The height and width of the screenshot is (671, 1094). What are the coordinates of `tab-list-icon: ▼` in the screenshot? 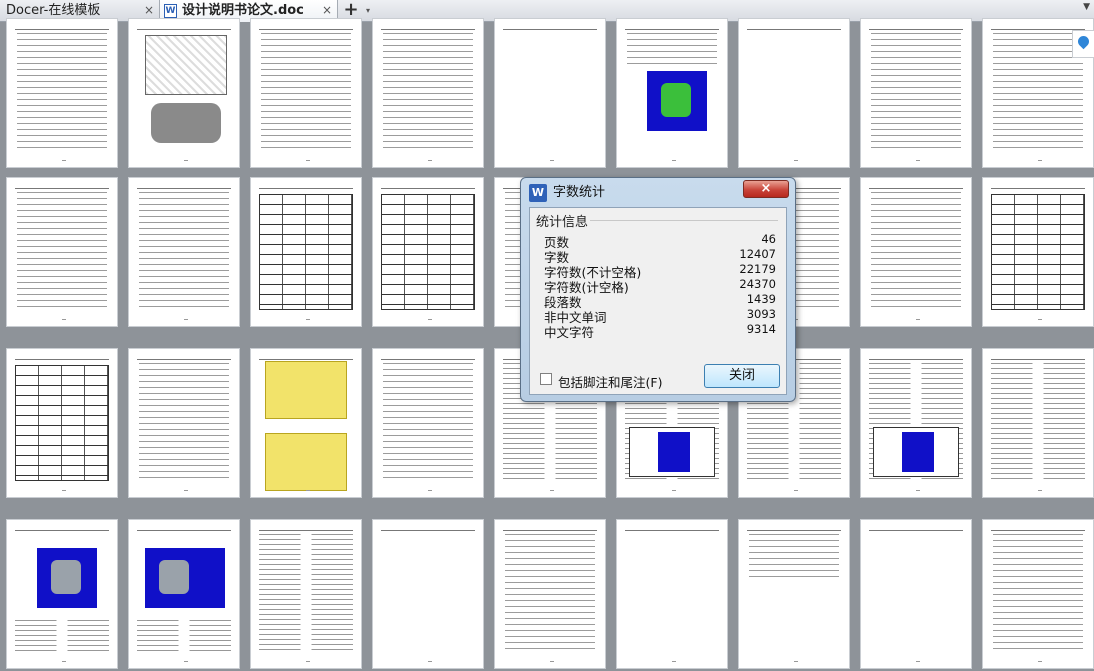 It's located at (1086, 7).